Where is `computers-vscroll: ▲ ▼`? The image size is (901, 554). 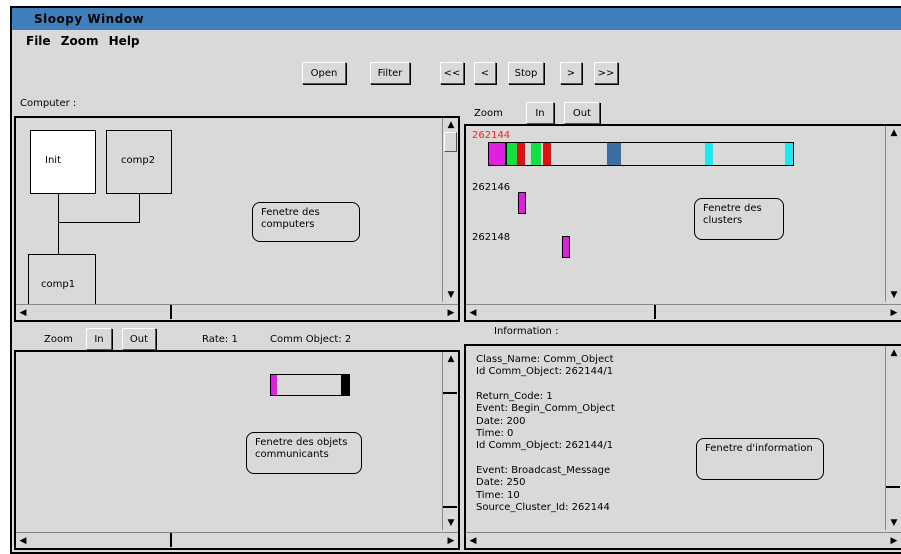
computers-vscroll: ▲ ▼ is located at coordinates (450, 210).